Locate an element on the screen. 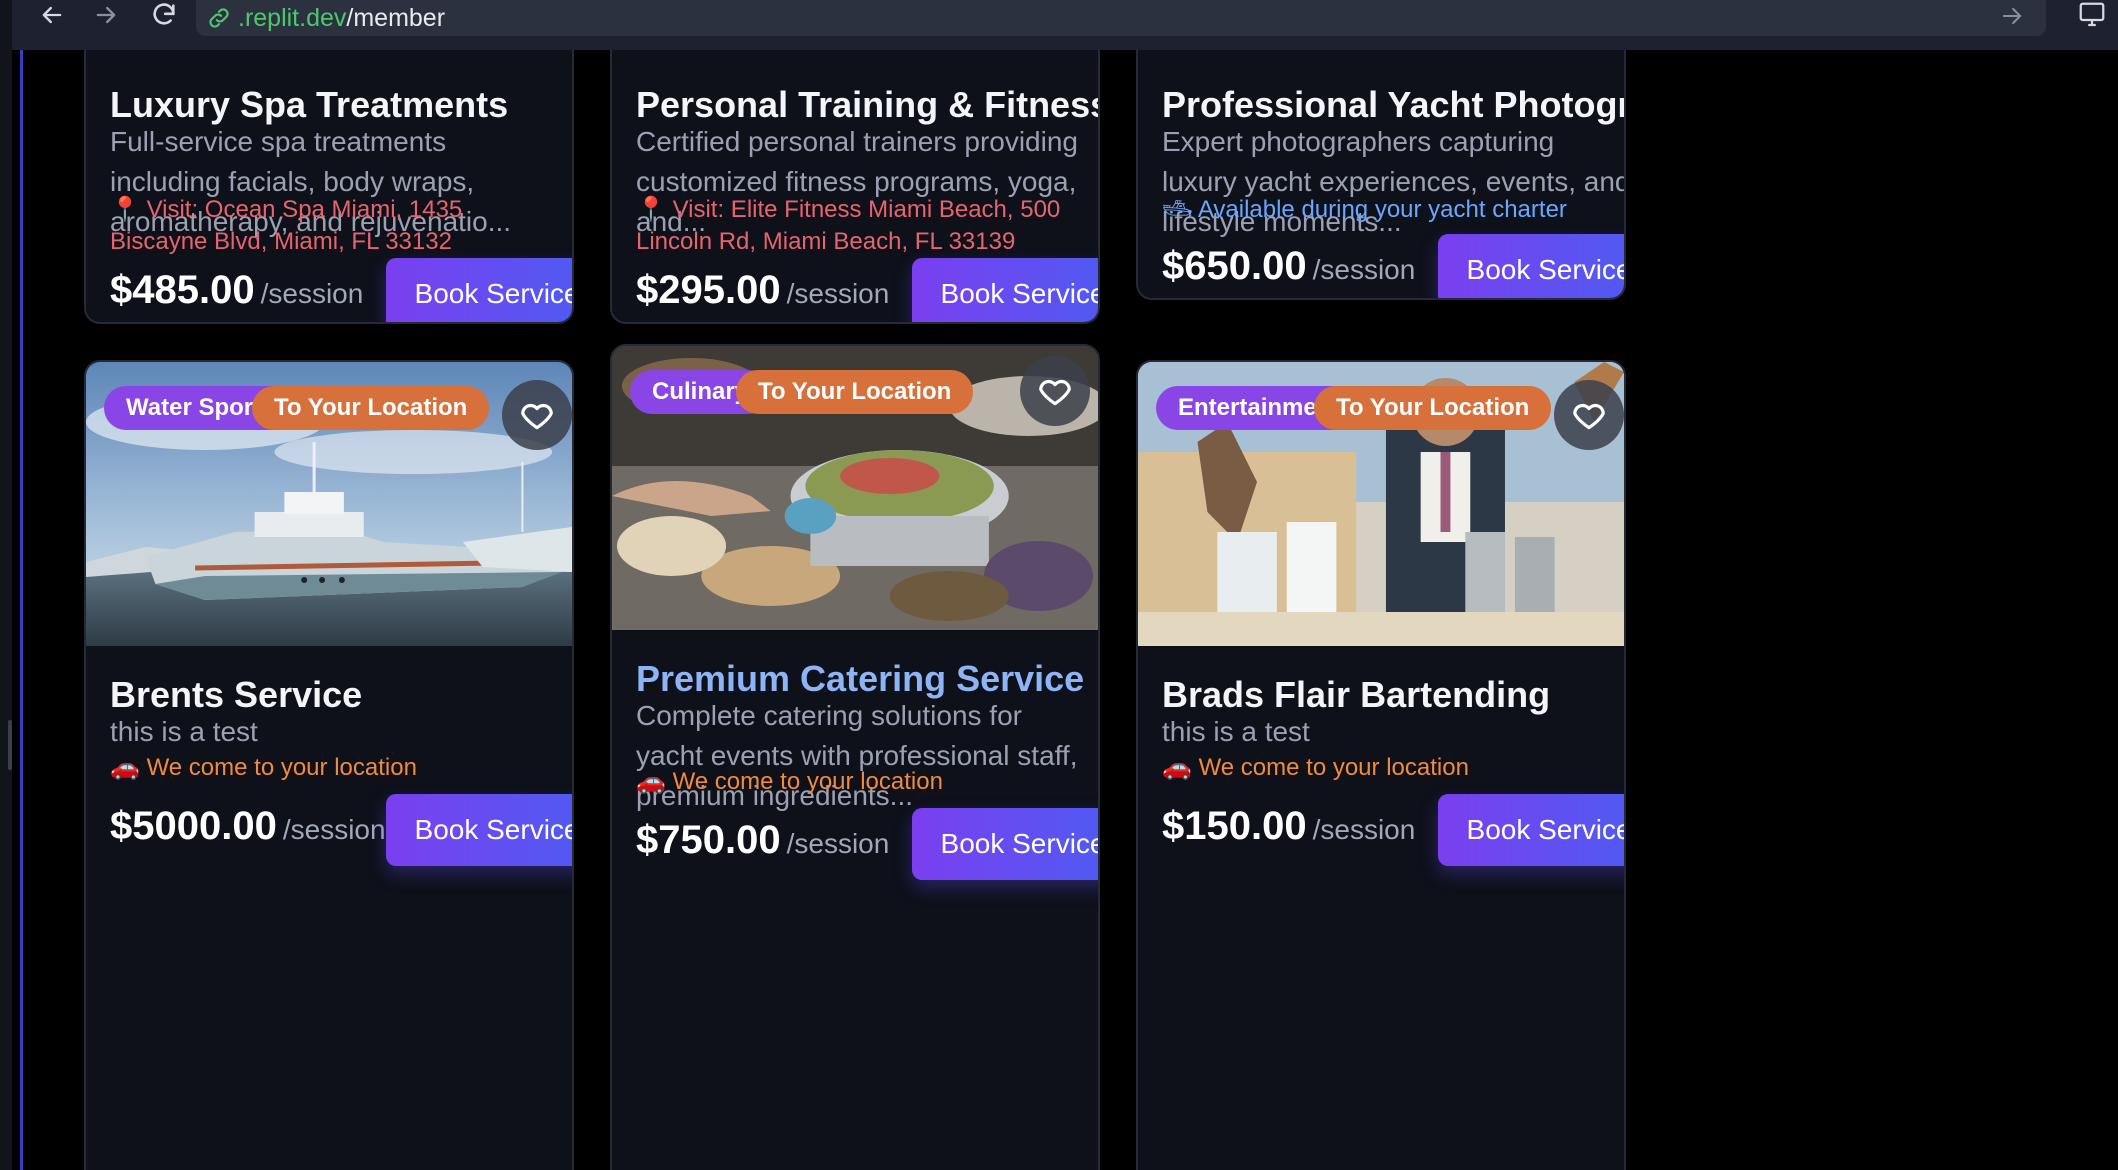 The height and width of the screenshot is (1170, 2118). url-host: .replit.dev is located at coordinates (292, 17).